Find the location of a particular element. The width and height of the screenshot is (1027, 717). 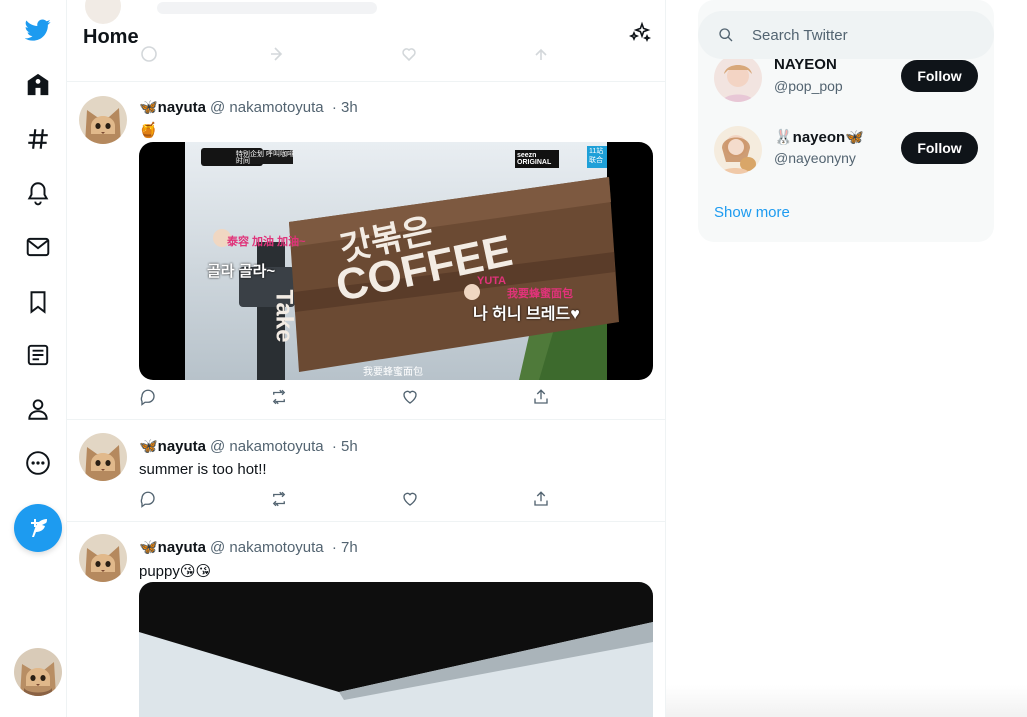

home-icon is located at coordinates (38, 85).